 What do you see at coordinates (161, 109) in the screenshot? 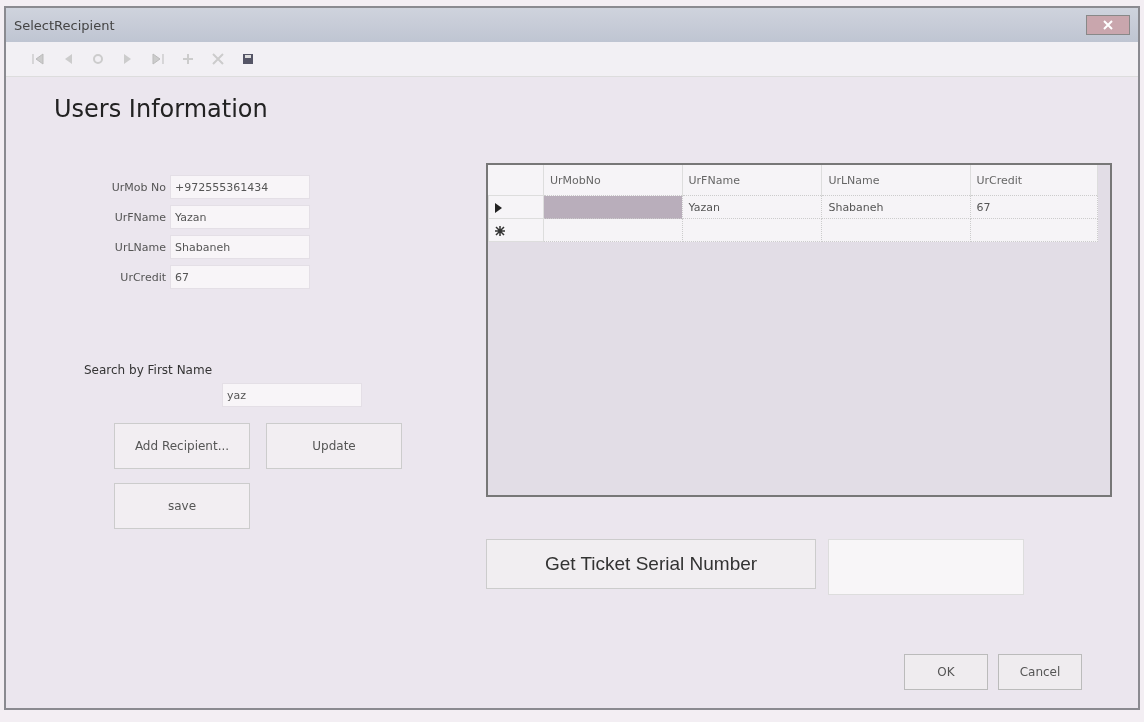
I see `section-heading: Users Information` at bounding box center [161, 109].